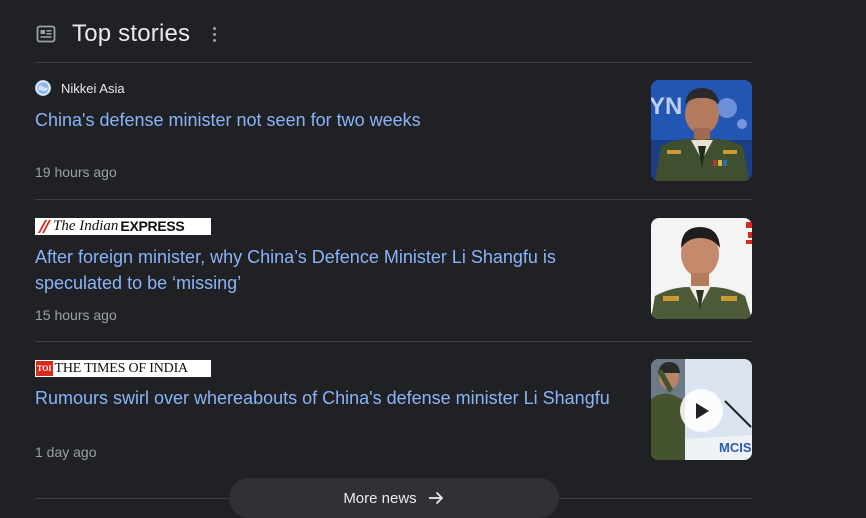 This screenshot has width=866, height=518. Describe the element at coordinates (666, 106) in the screenshot. I see `backdrop-text: YN` at that location.